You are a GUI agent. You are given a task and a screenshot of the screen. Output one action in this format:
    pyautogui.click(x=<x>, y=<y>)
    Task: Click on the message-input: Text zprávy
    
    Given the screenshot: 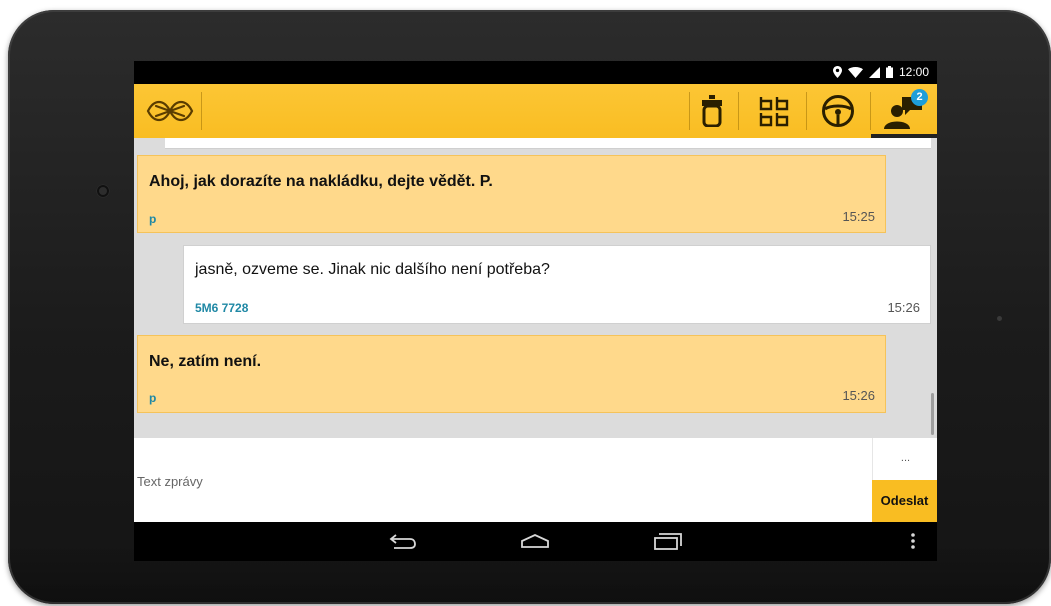 What is the action you would take?
    pyautogui.click(x=502, y=480)
    